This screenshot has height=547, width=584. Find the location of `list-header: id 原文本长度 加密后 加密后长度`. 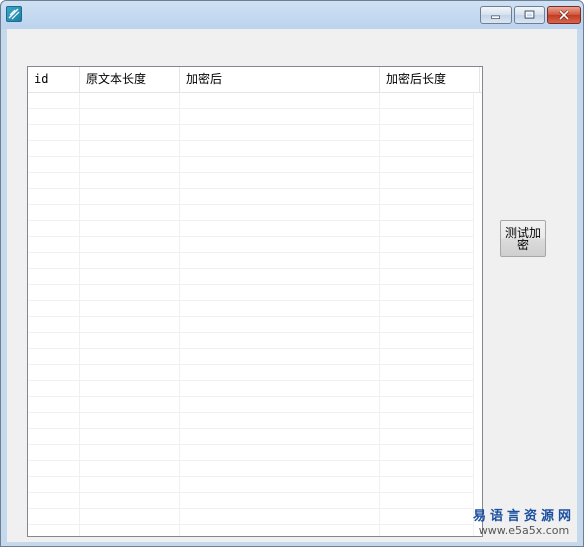

list-header: id 原文本长度 加密后 加密后长度 is located at coordinates (255, 80).